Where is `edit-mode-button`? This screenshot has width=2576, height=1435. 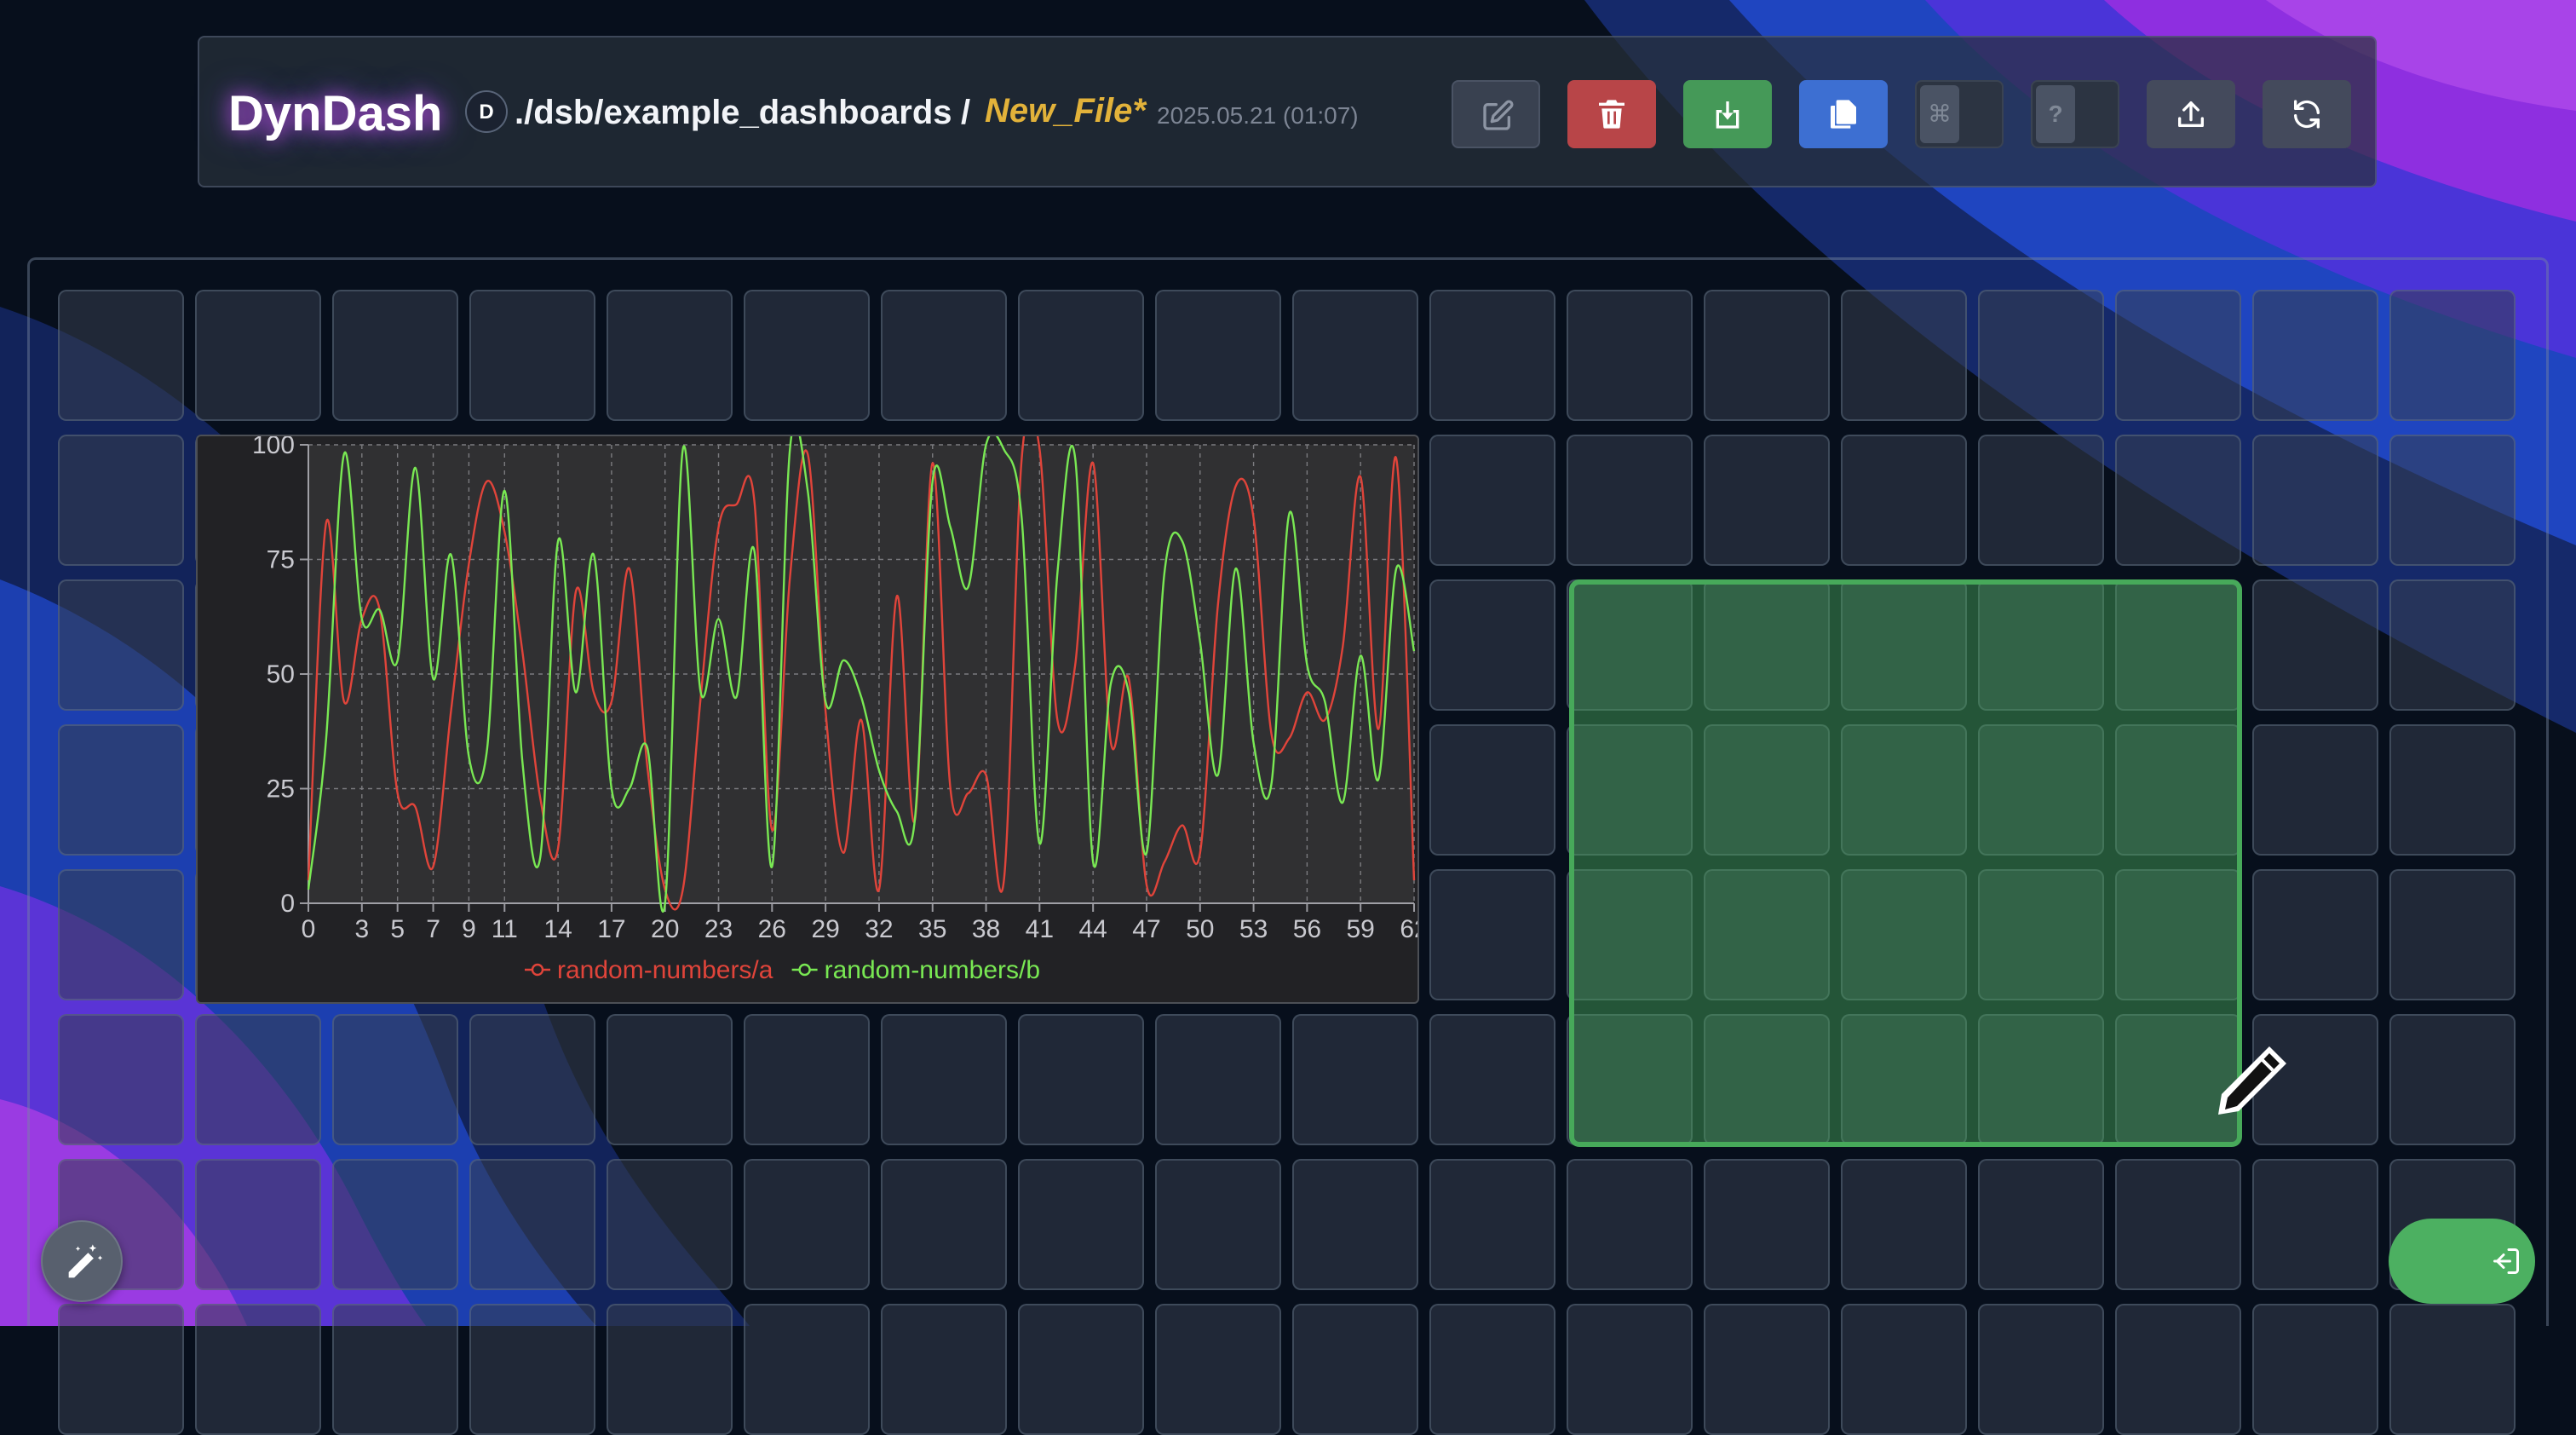
edit-mode-button is located at coordinates (82, 1261).